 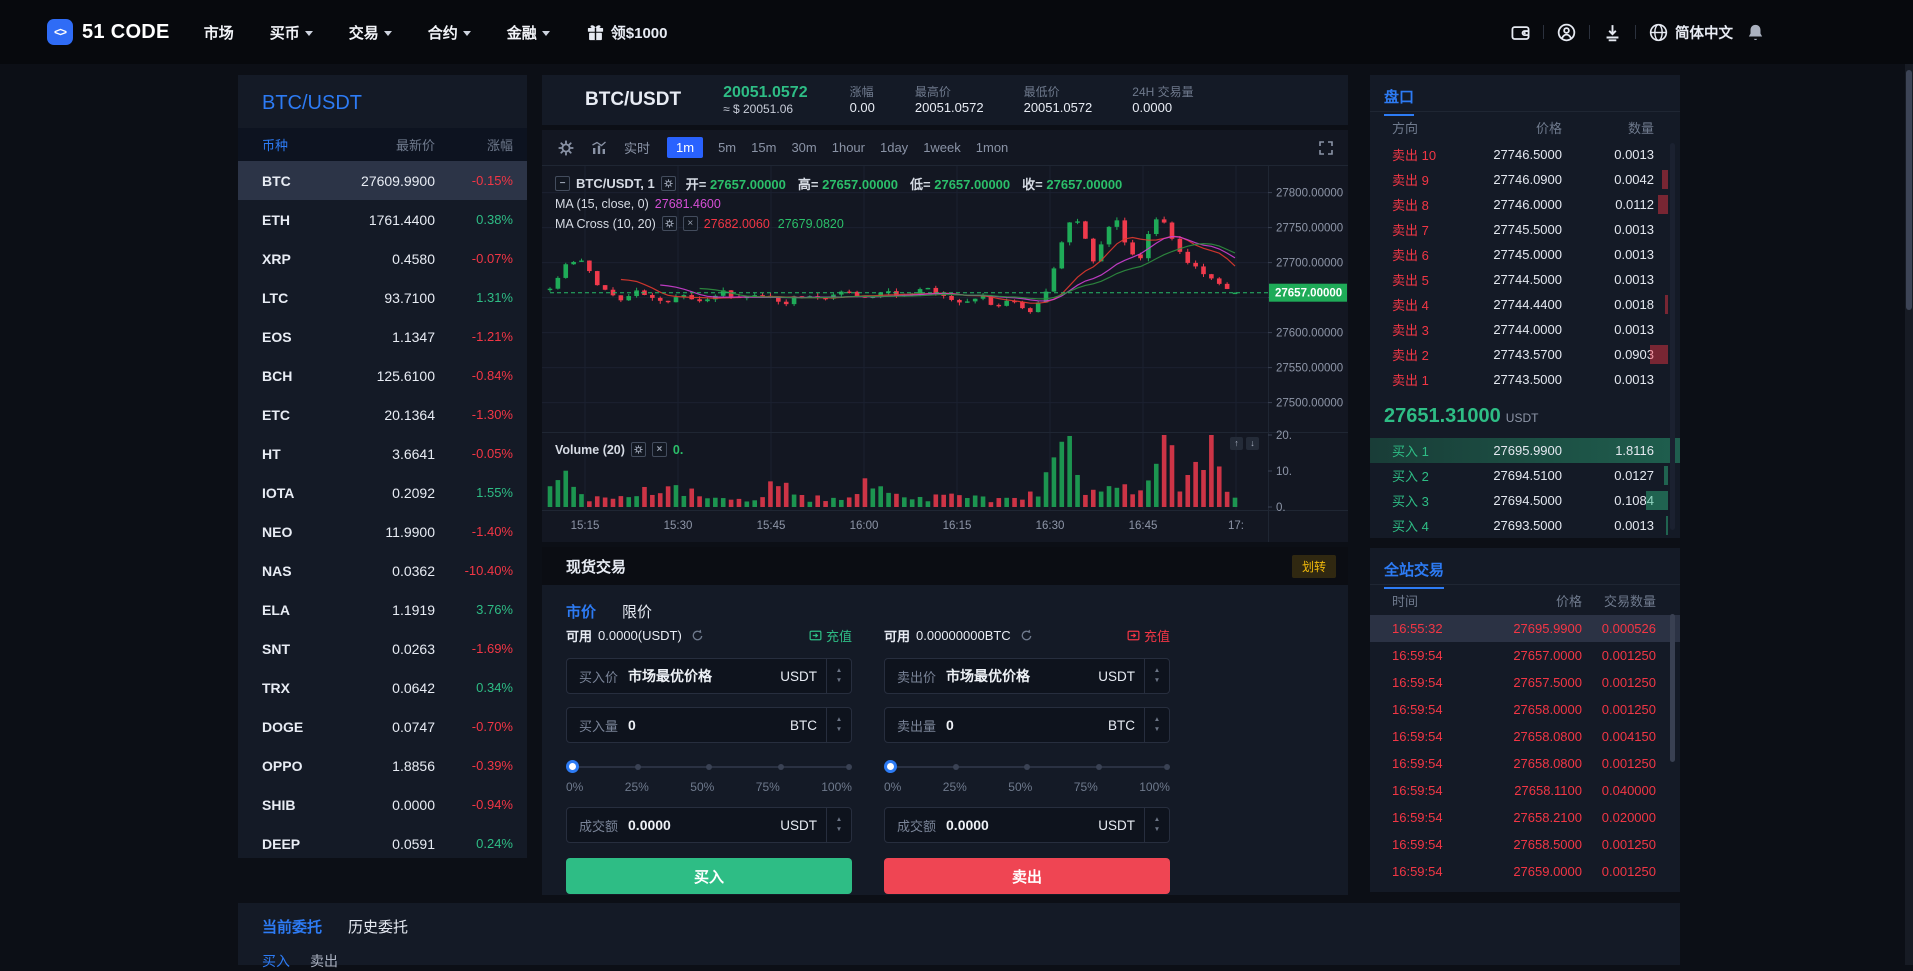 What do you see at coordinates (1672, 688) in the screenshot?
I see `trades-scrollbar` at bounding box center [1672, 688].